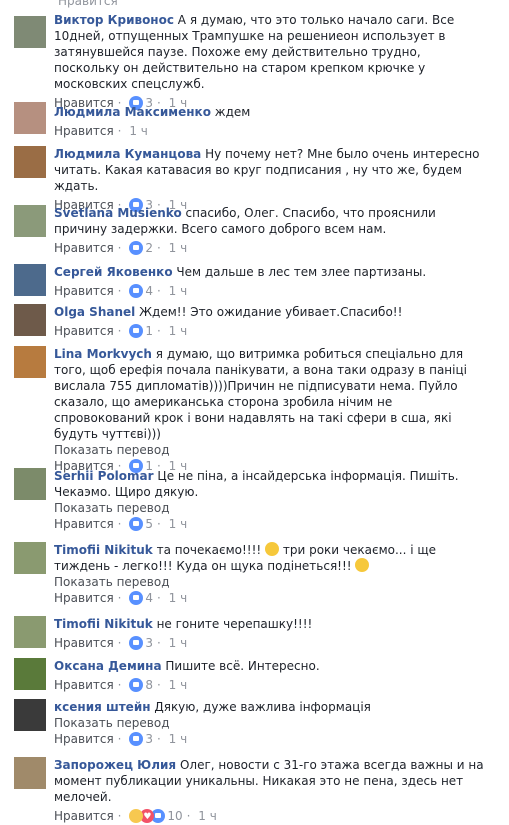 The width and height of the screenshot is (509, 825). I want to click on author-name: Запорожец Юлия, so click(115, 765).